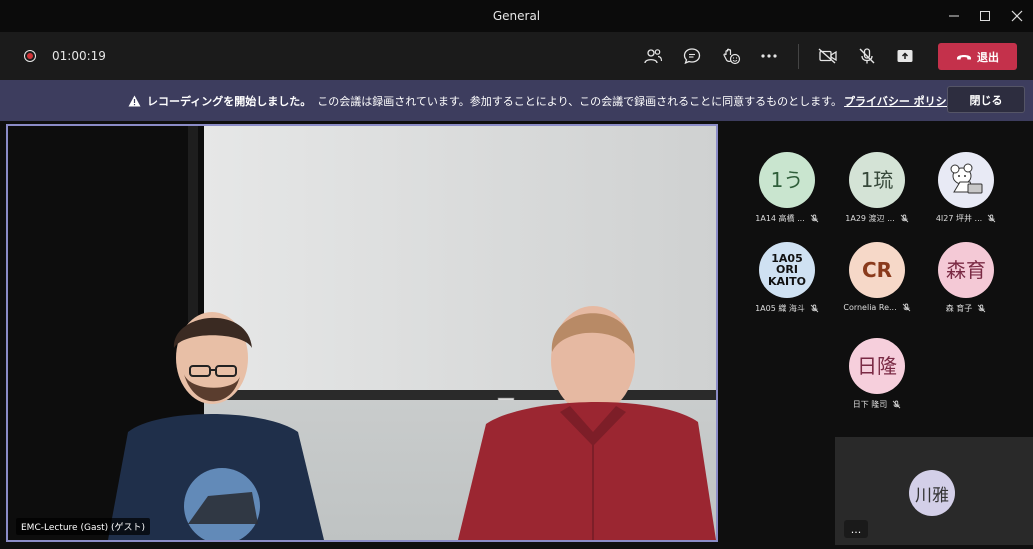  I want to click on participant-avatar: 森育, so click(966, 270).